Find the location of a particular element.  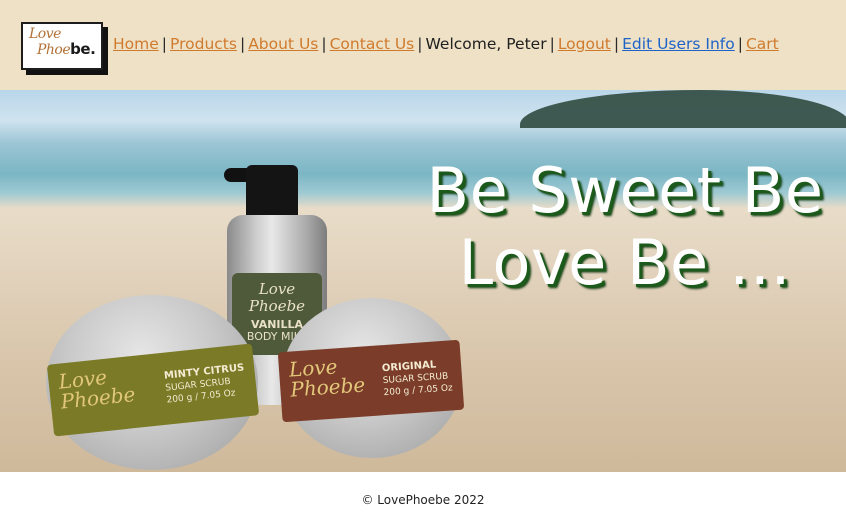

nav-contact-link: Contact Us is located at coordinates (372, 44).